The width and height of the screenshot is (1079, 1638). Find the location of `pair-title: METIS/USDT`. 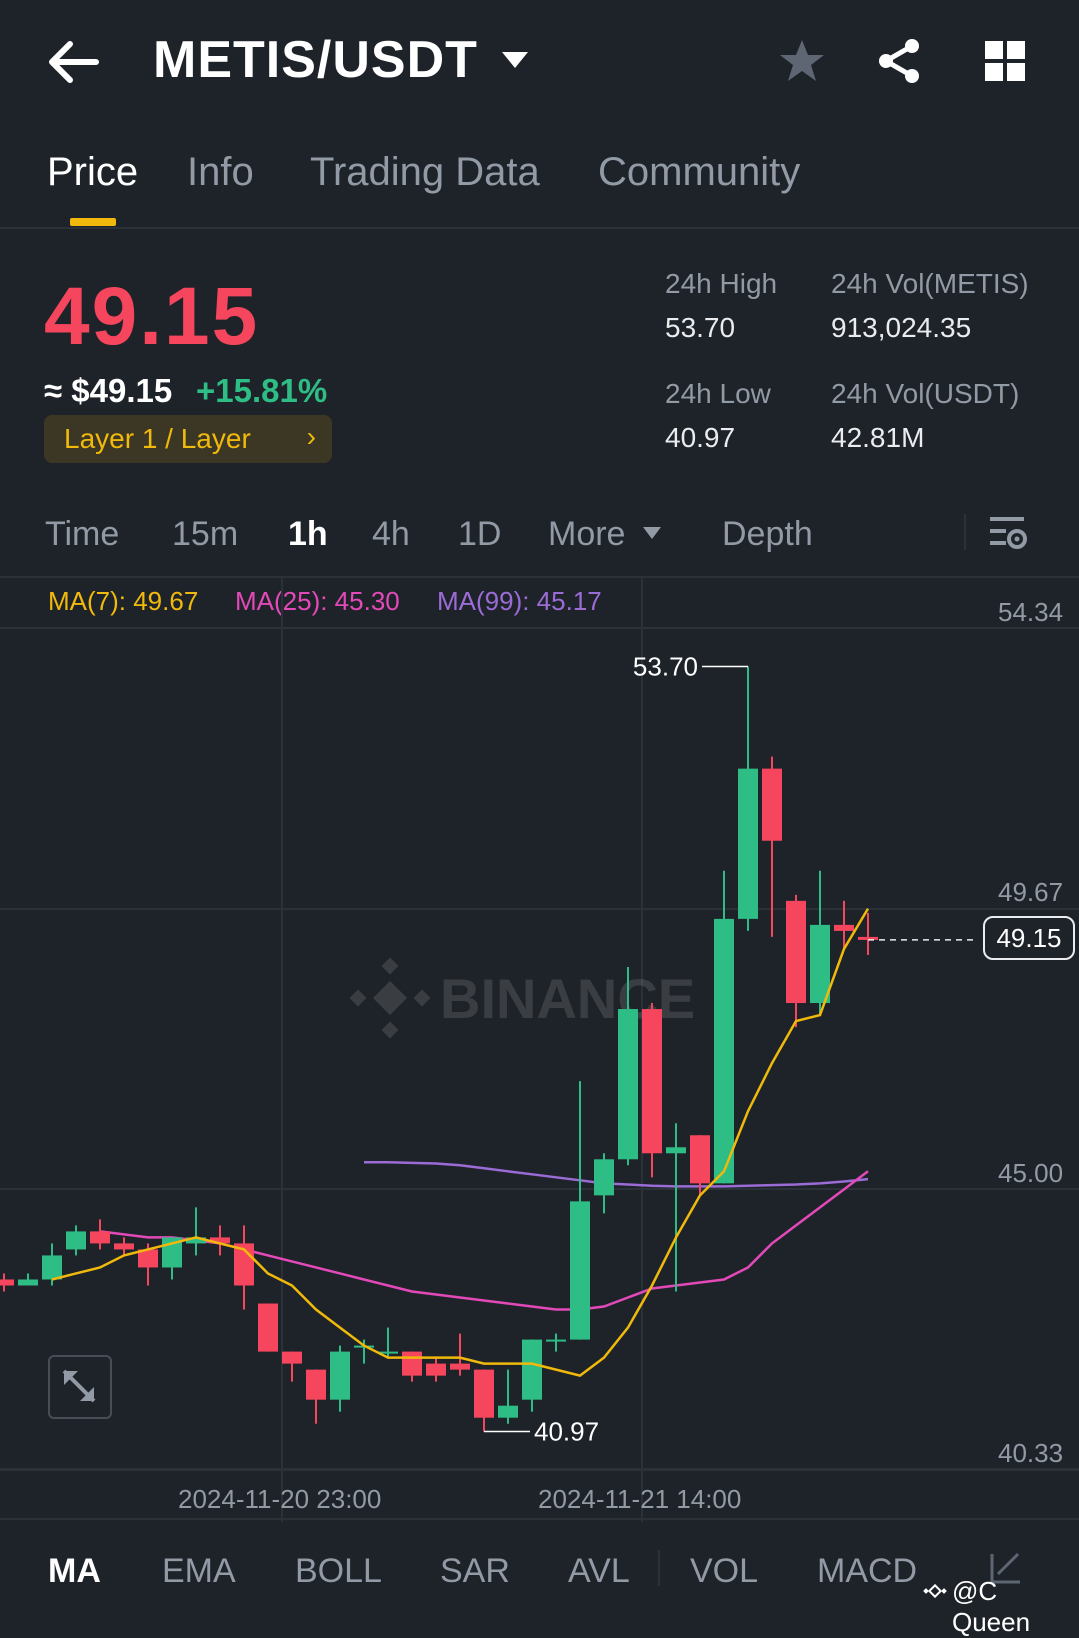

pair-title: METIS/USDT is located at coordinates (315, 60).